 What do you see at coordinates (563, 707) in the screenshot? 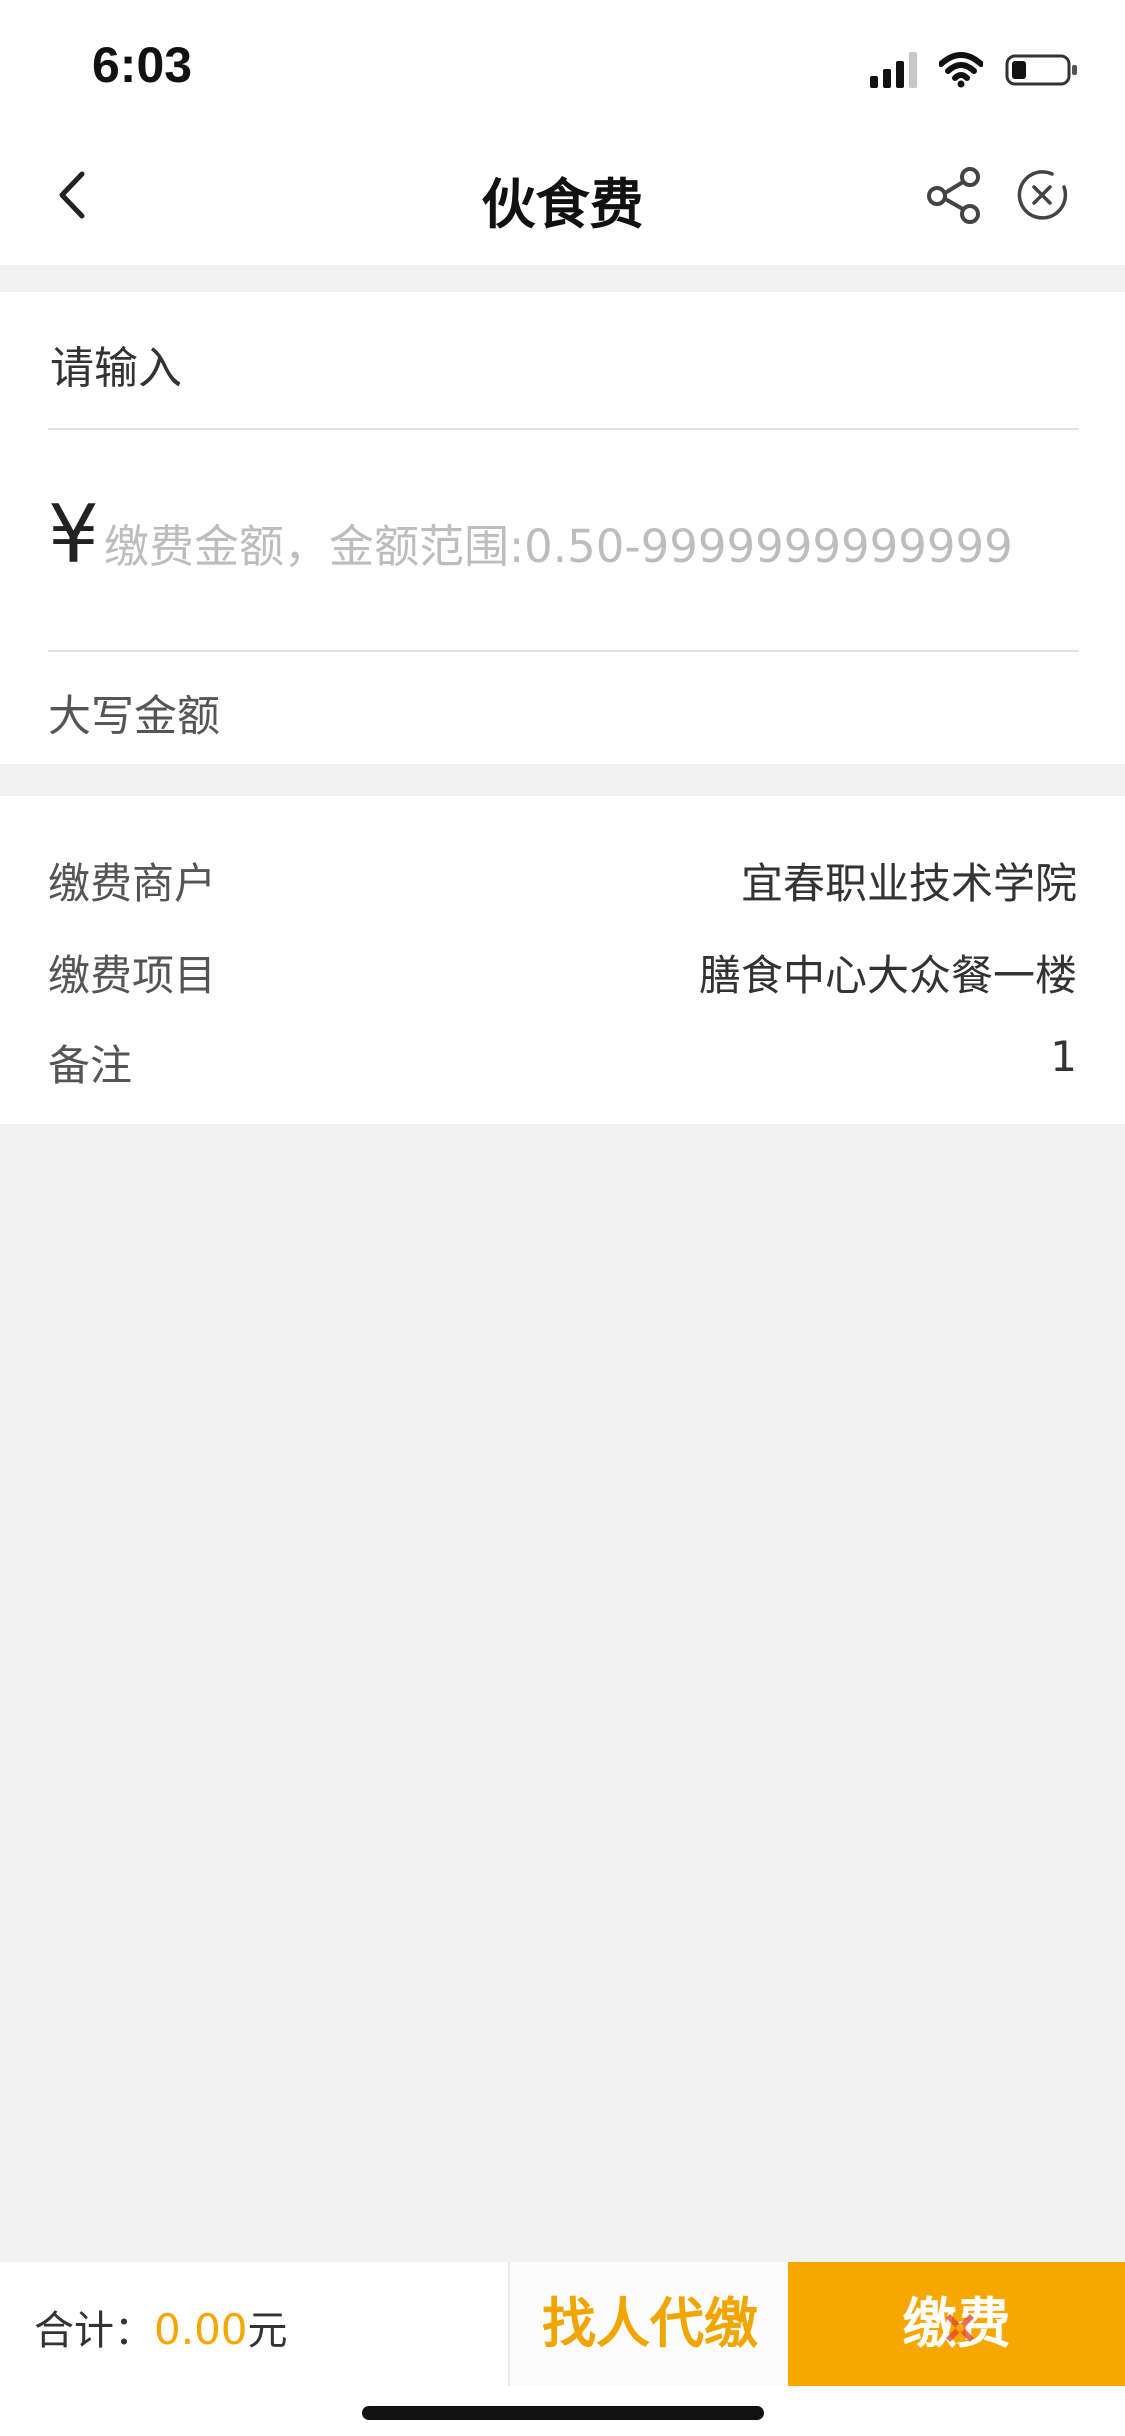
I see `uppercase-amount-row: 大写金额` at bounding box center [563, 707].